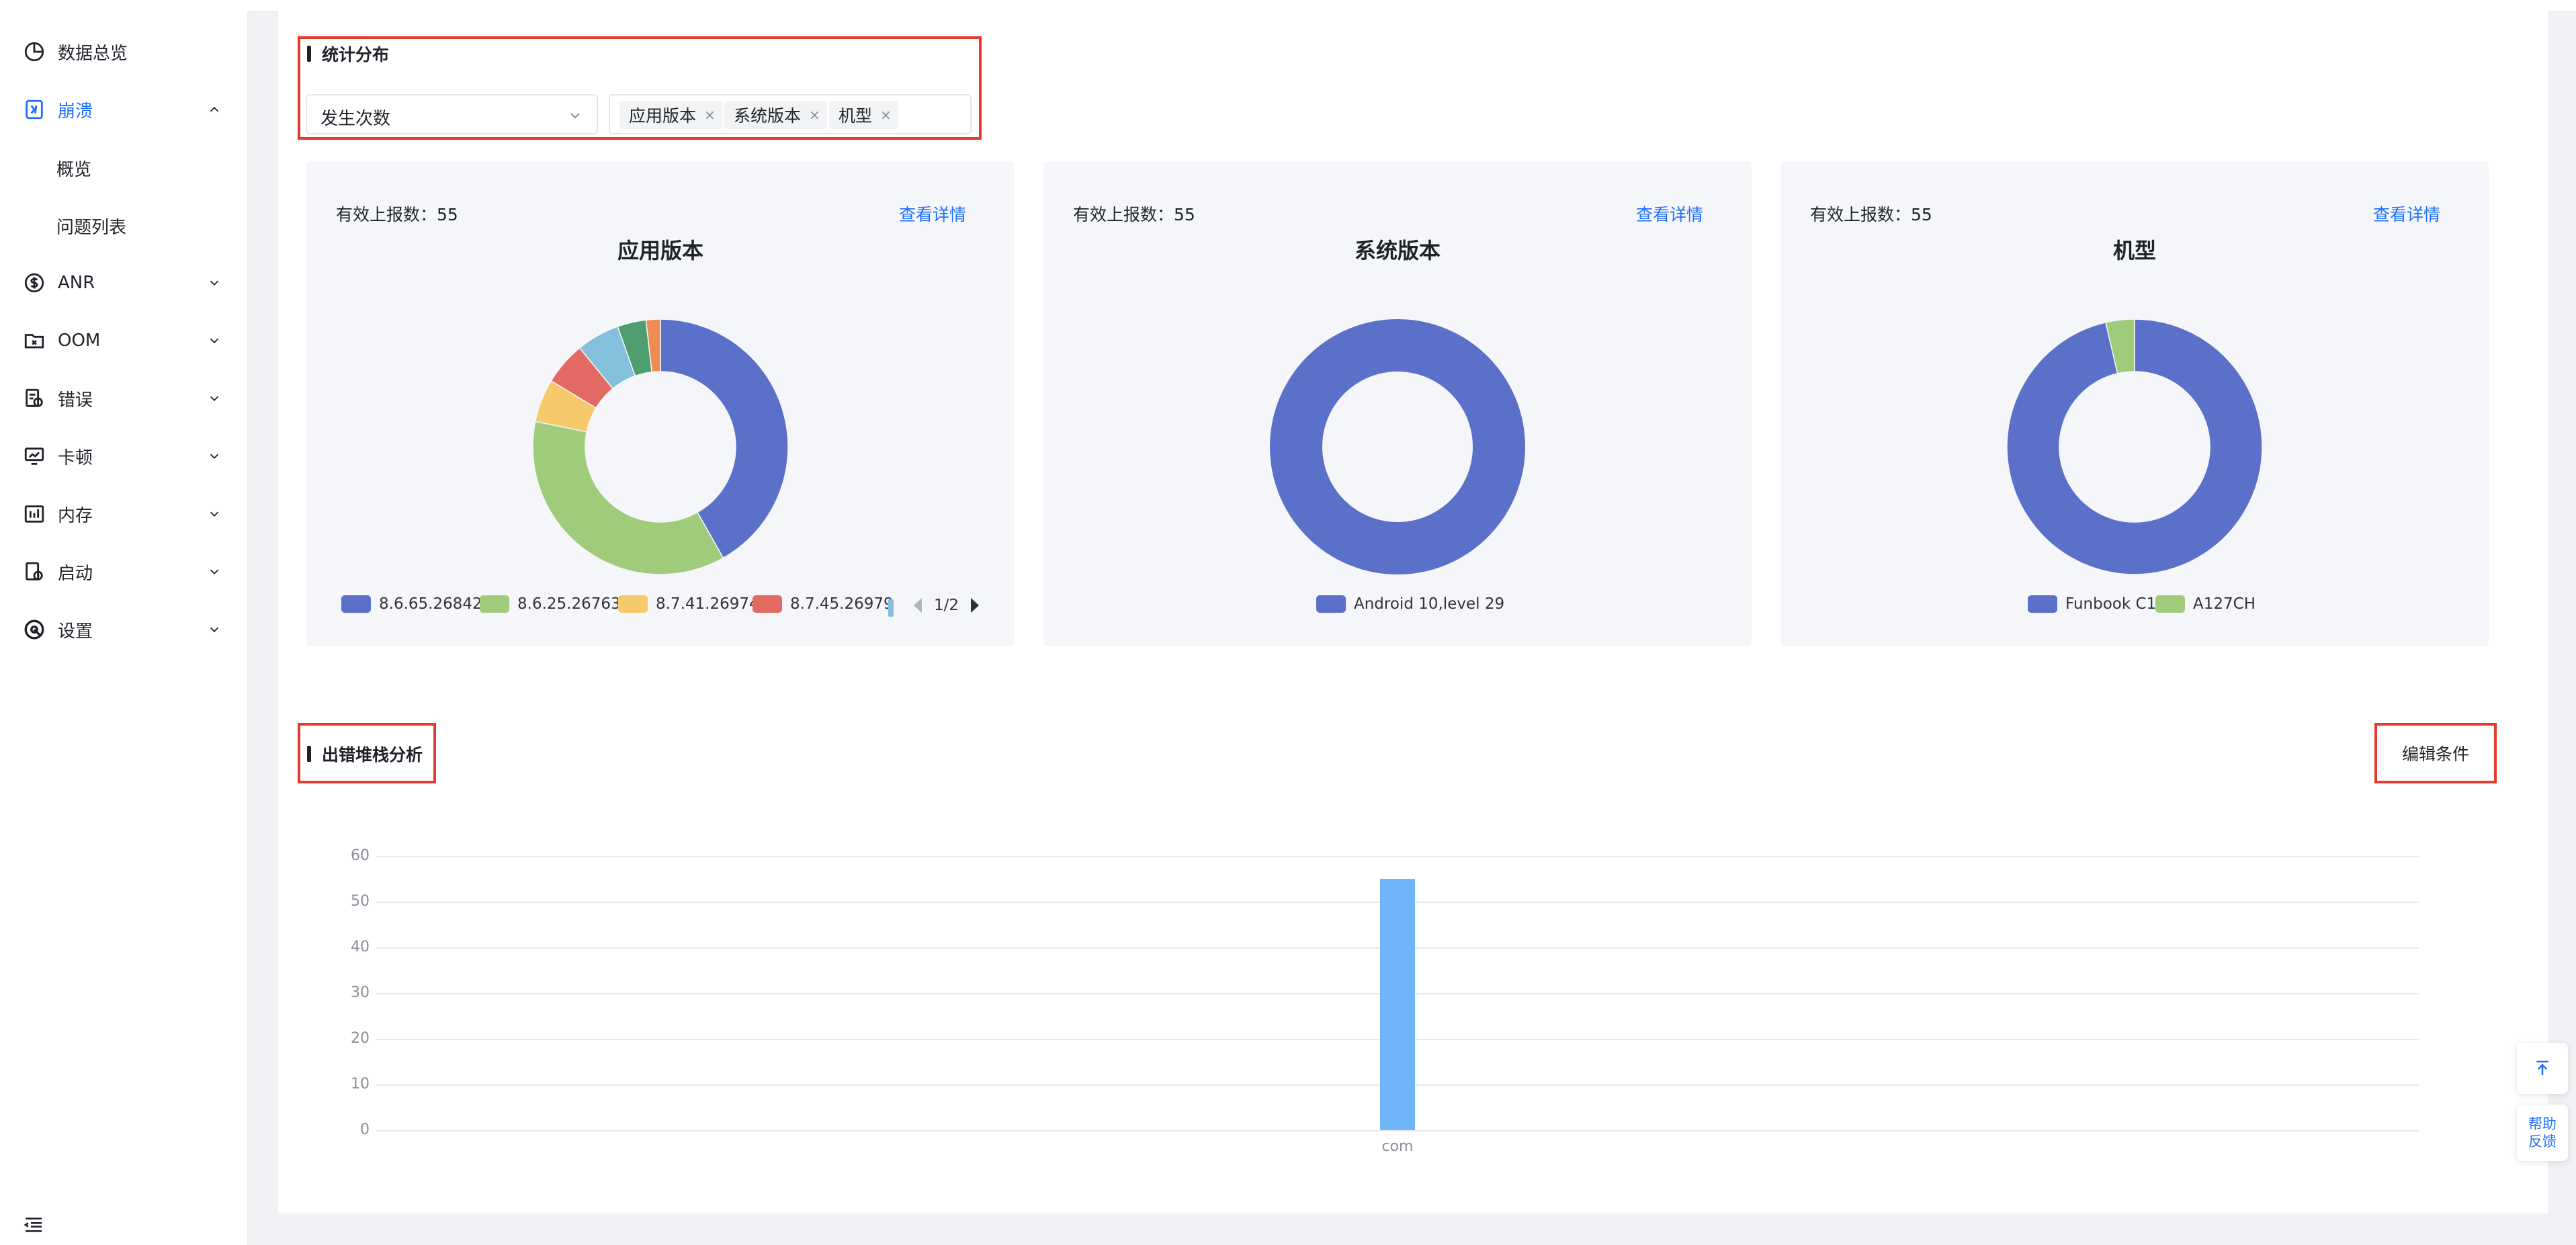 This screenshot has width=2576, height=1245. Describe the element at coordinates (34, 629) in the screenshot. I see `settings-icon` at that location.